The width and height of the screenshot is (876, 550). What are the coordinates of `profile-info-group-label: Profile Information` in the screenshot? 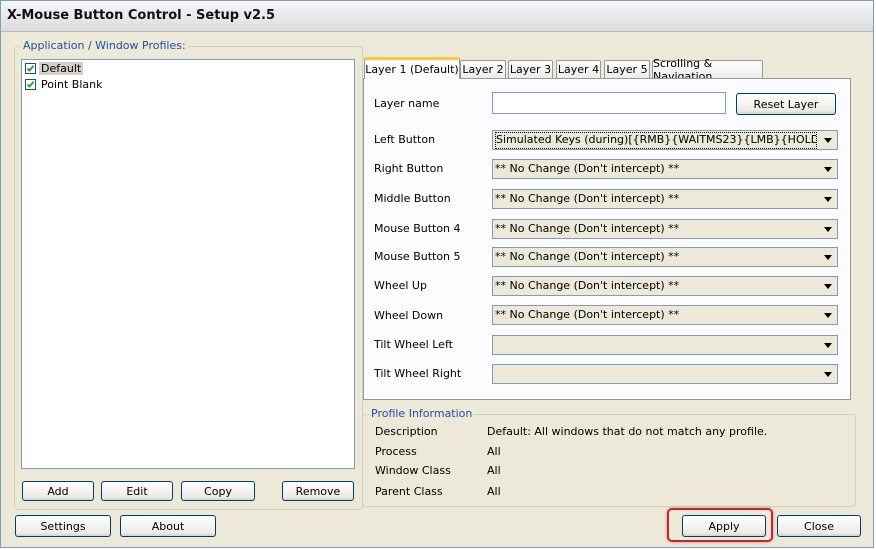 It's located at (422, 413).